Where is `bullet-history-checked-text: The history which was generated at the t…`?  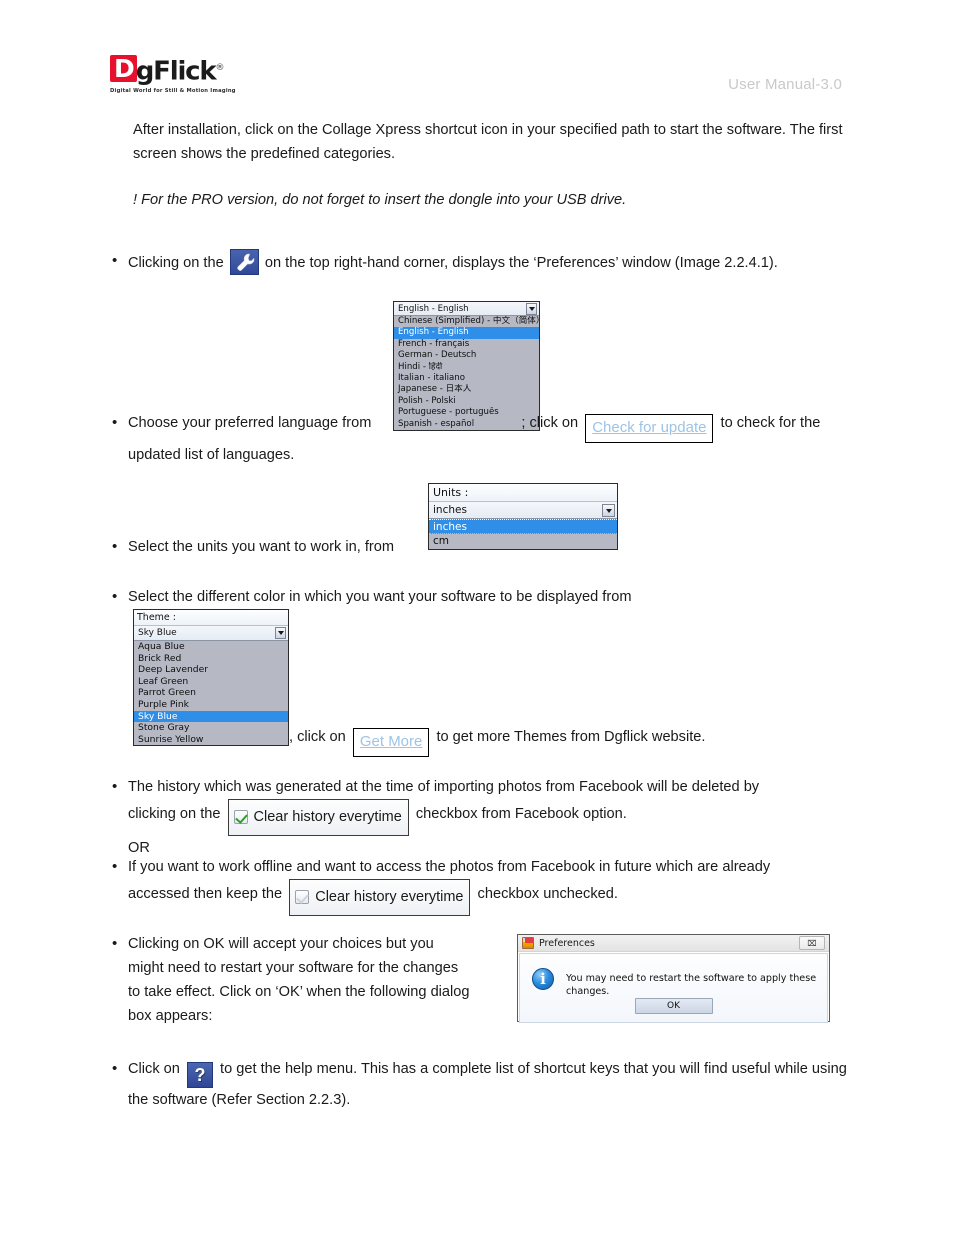 bullet-history-checked-text: The history which was generated at the t… is located at coordinates (490, 817).